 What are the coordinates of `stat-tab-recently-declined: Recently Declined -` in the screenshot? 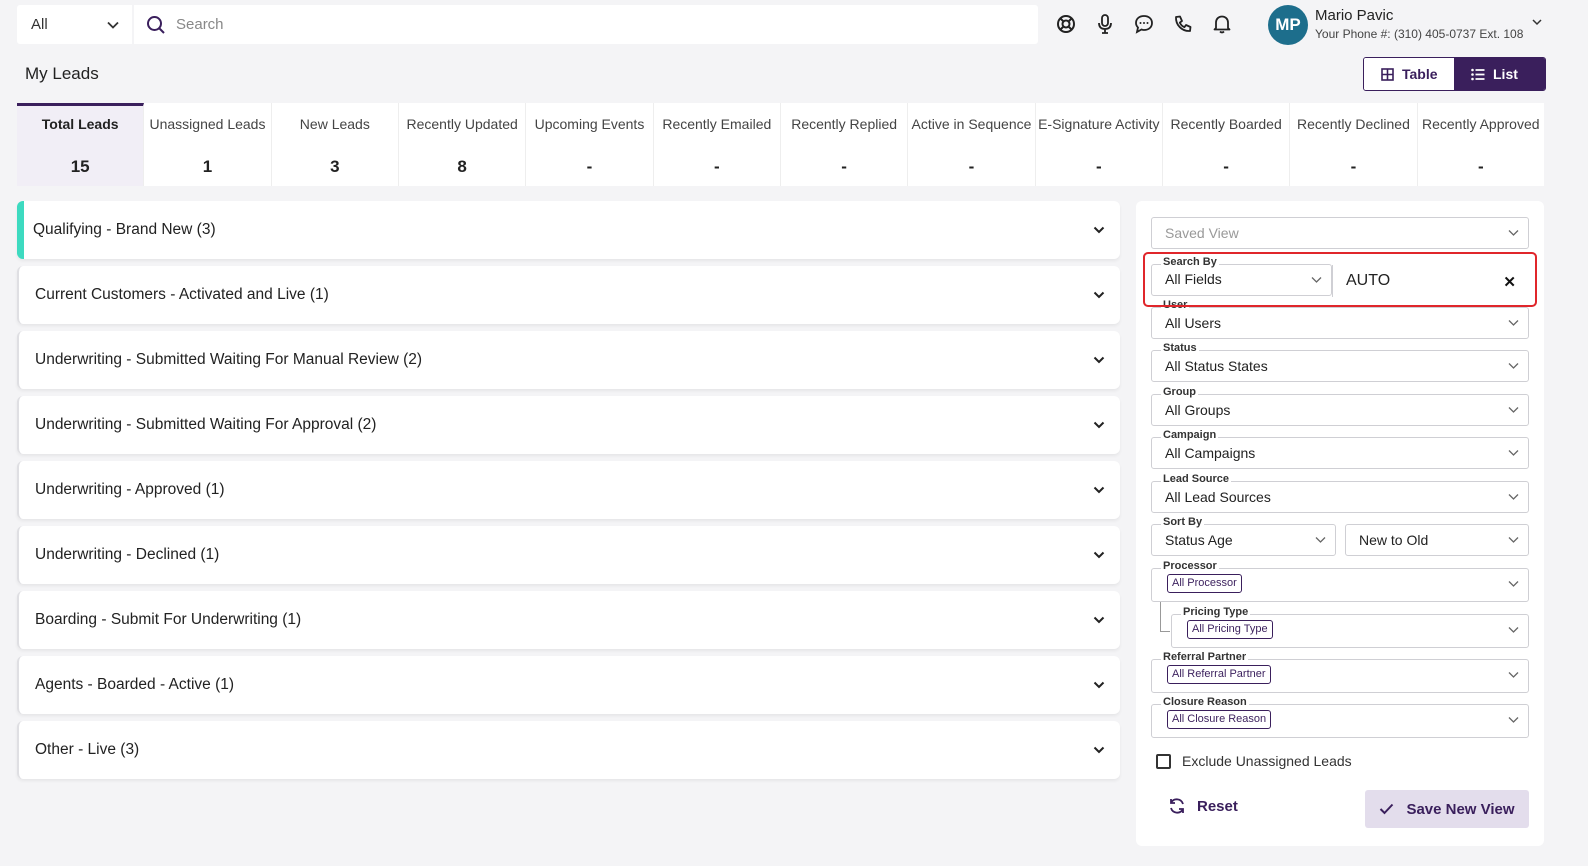 It's located at (1354, 144).